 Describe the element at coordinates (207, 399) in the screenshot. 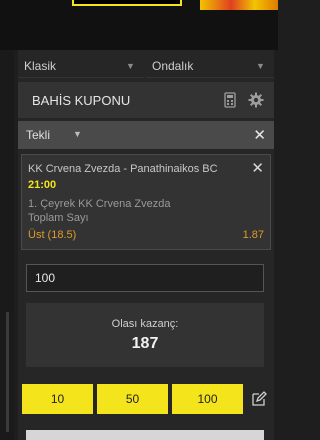

I see `quick-stake-button: 100` at that location.